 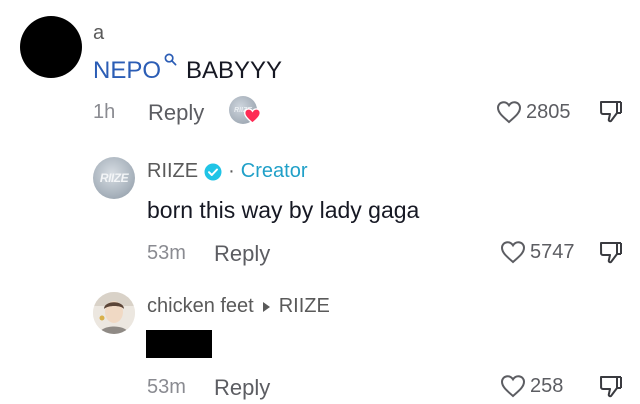 I want to click on like-button: 258, so click(x=531, y=386).